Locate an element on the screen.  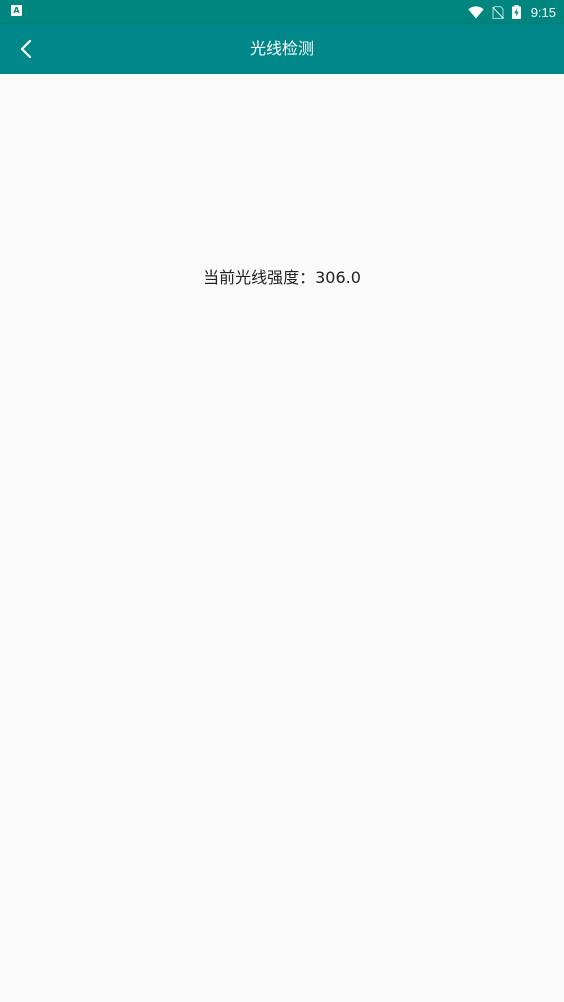
back-button is located at coordinates (26, 49).